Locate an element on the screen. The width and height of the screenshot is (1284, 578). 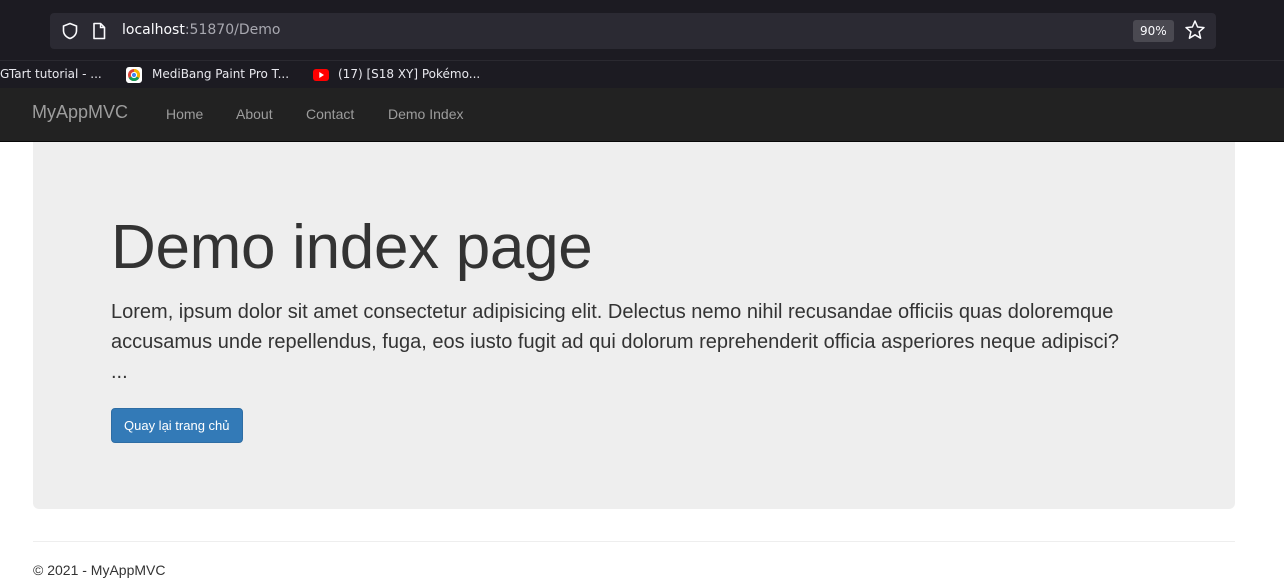
nav-link-about: About is located at coordinates (254, 114).